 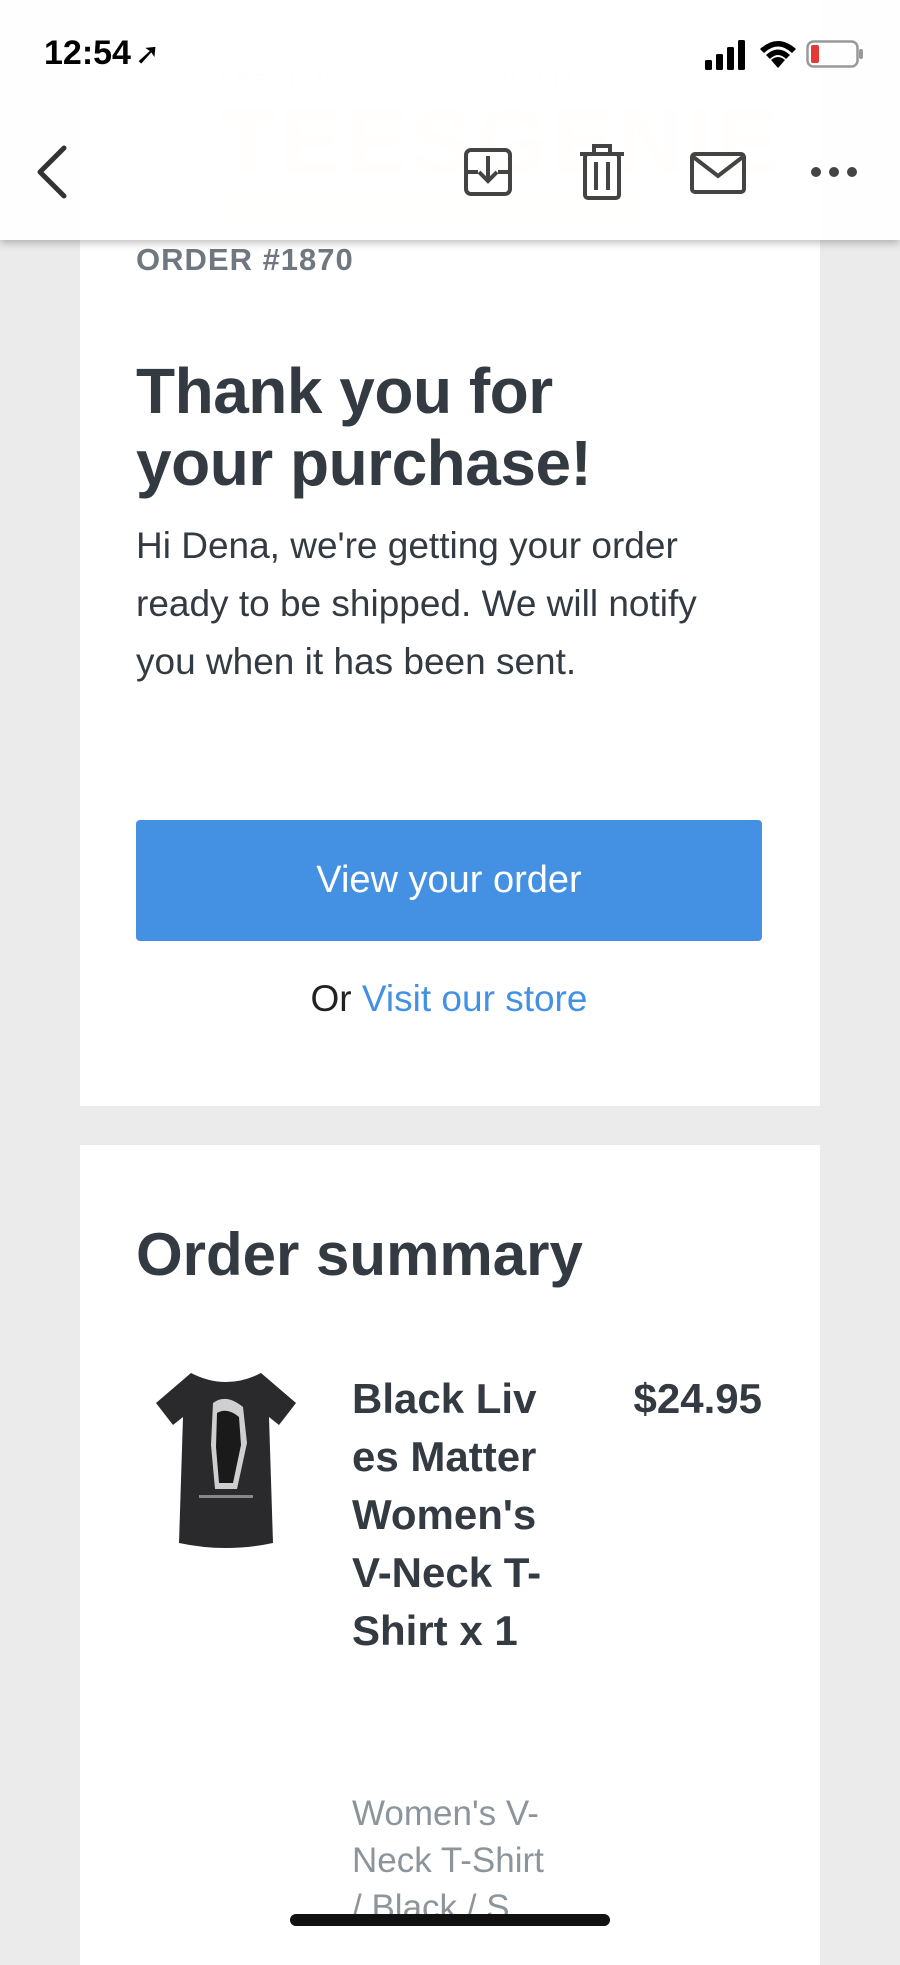 What do you see at coordinates (725, 55) in the screenshot?
I see `cellular-signal-icon` at bounding box center [725, 55].